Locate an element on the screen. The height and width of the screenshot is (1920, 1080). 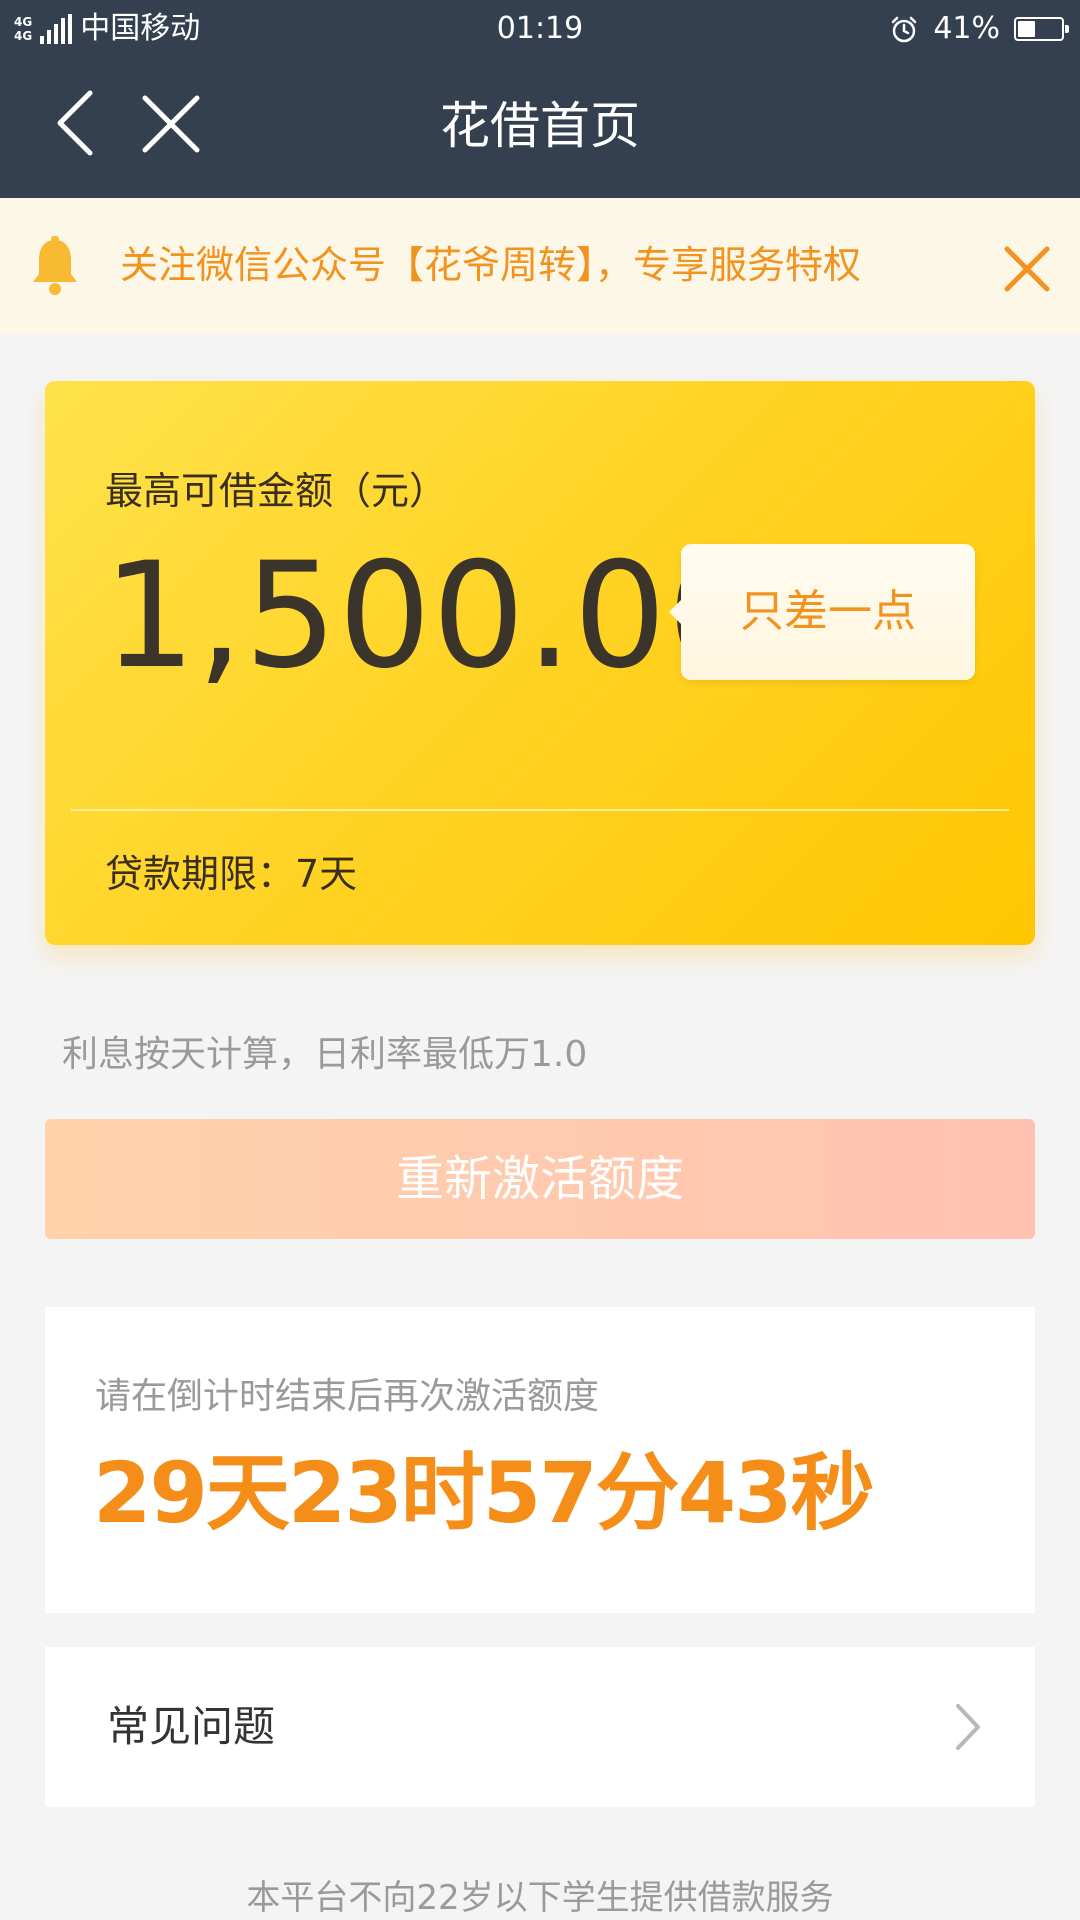
countdown-value: 29天23时57分43秒 is located at coordinates (484, 1493).